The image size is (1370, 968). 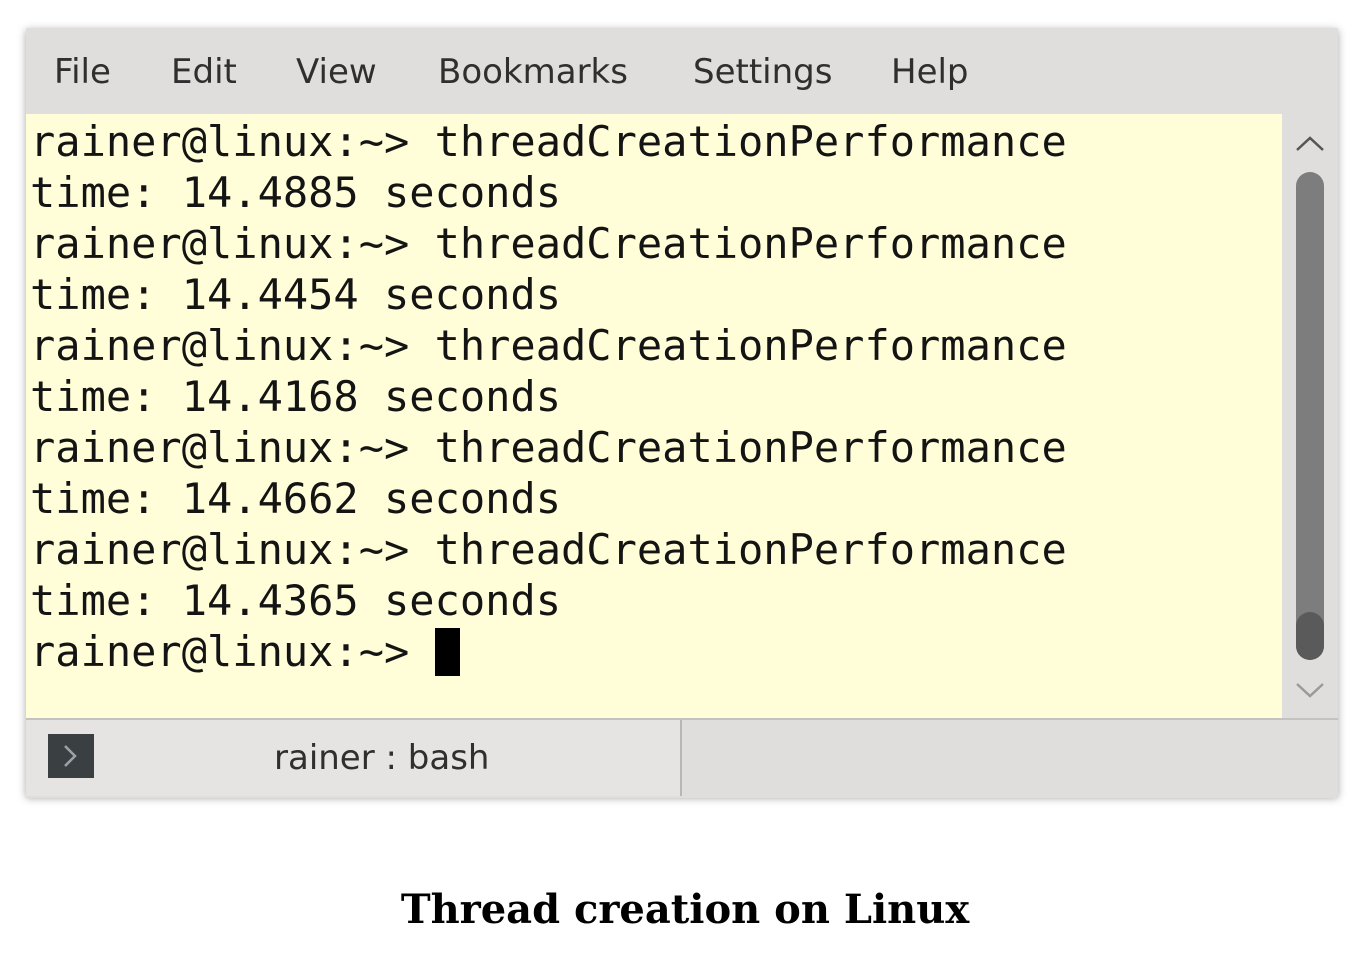 I want to click on chevron-up-icon, so click(x=1310, y=144).